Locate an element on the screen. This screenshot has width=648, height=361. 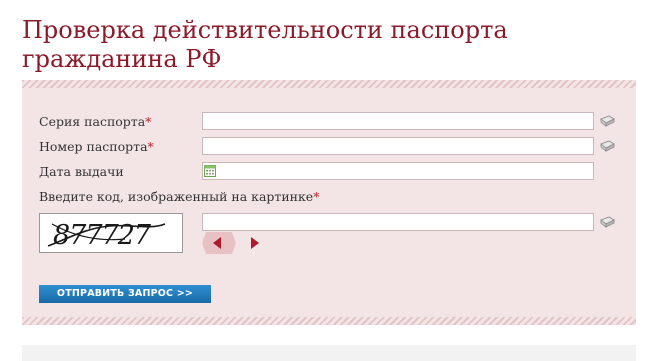
number-label: Номер паспорта* is located at coordinates (96, 146).